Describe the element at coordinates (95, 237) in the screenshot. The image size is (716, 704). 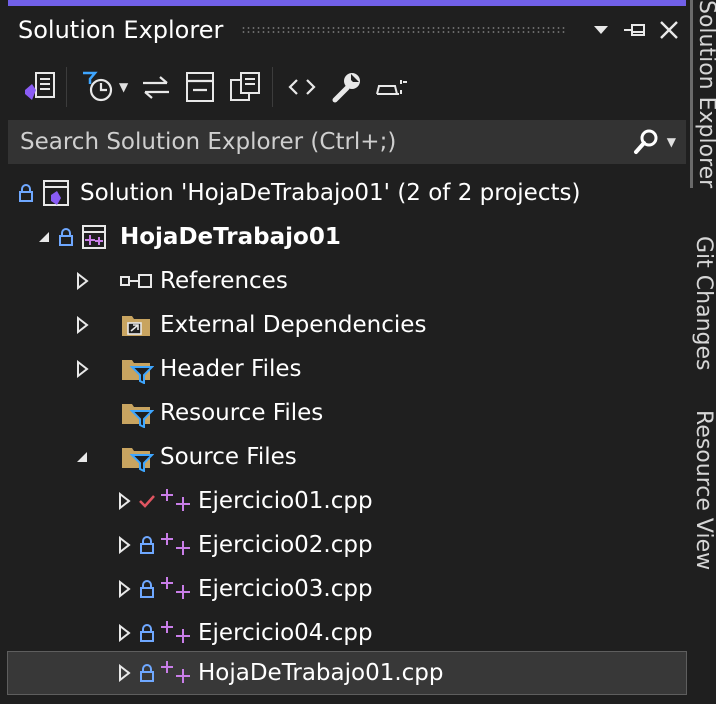
I see `cpp-project-icon` at that location.